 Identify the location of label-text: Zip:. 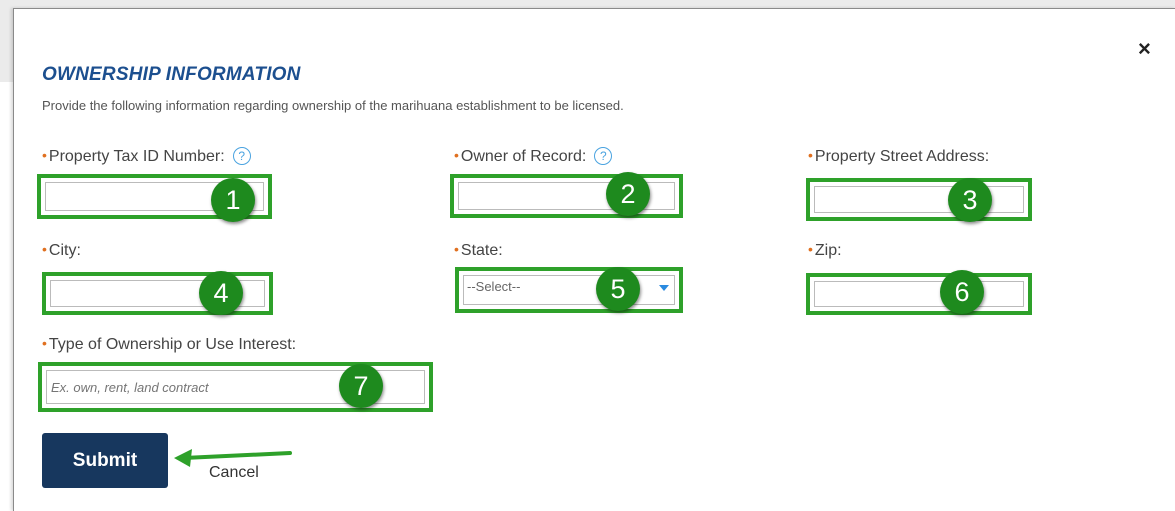
(828, 250).